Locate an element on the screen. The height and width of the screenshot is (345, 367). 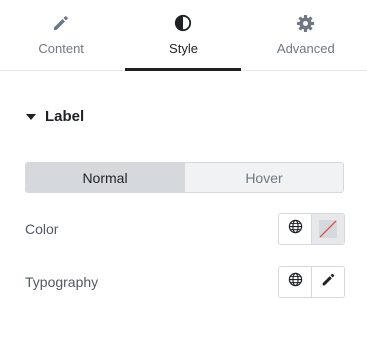
tab-advanced: Advanced is located at coordinates (306, 35).